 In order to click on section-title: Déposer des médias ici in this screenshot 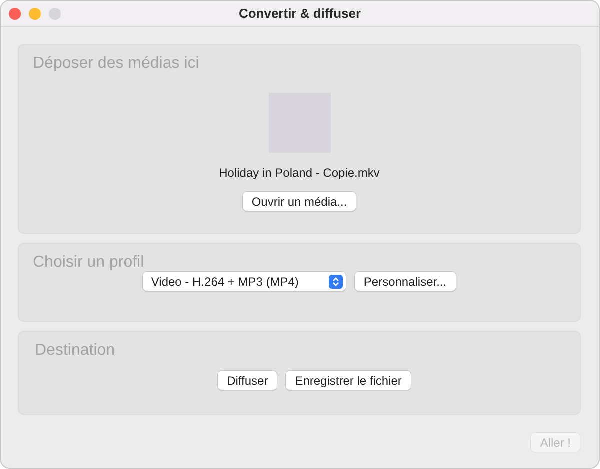, I will do `click(116, 64)`.